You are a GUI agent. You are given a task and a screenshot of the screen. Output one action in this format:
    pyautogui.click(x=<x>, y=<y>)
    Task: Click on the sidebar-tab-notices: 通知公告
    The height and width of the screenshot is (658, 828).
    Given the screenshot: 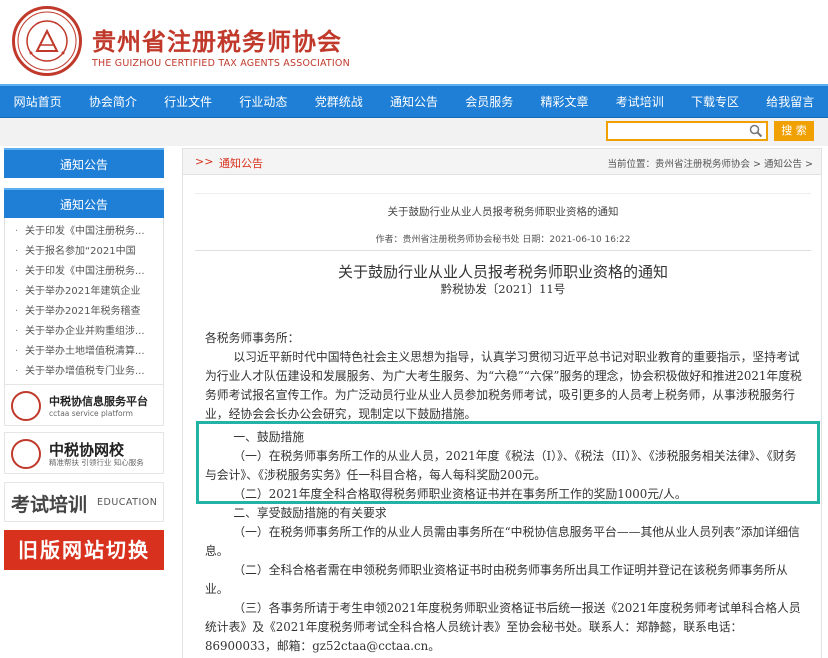 What is the action you would take?
    pyautogui.click(x=84, y=163)
    